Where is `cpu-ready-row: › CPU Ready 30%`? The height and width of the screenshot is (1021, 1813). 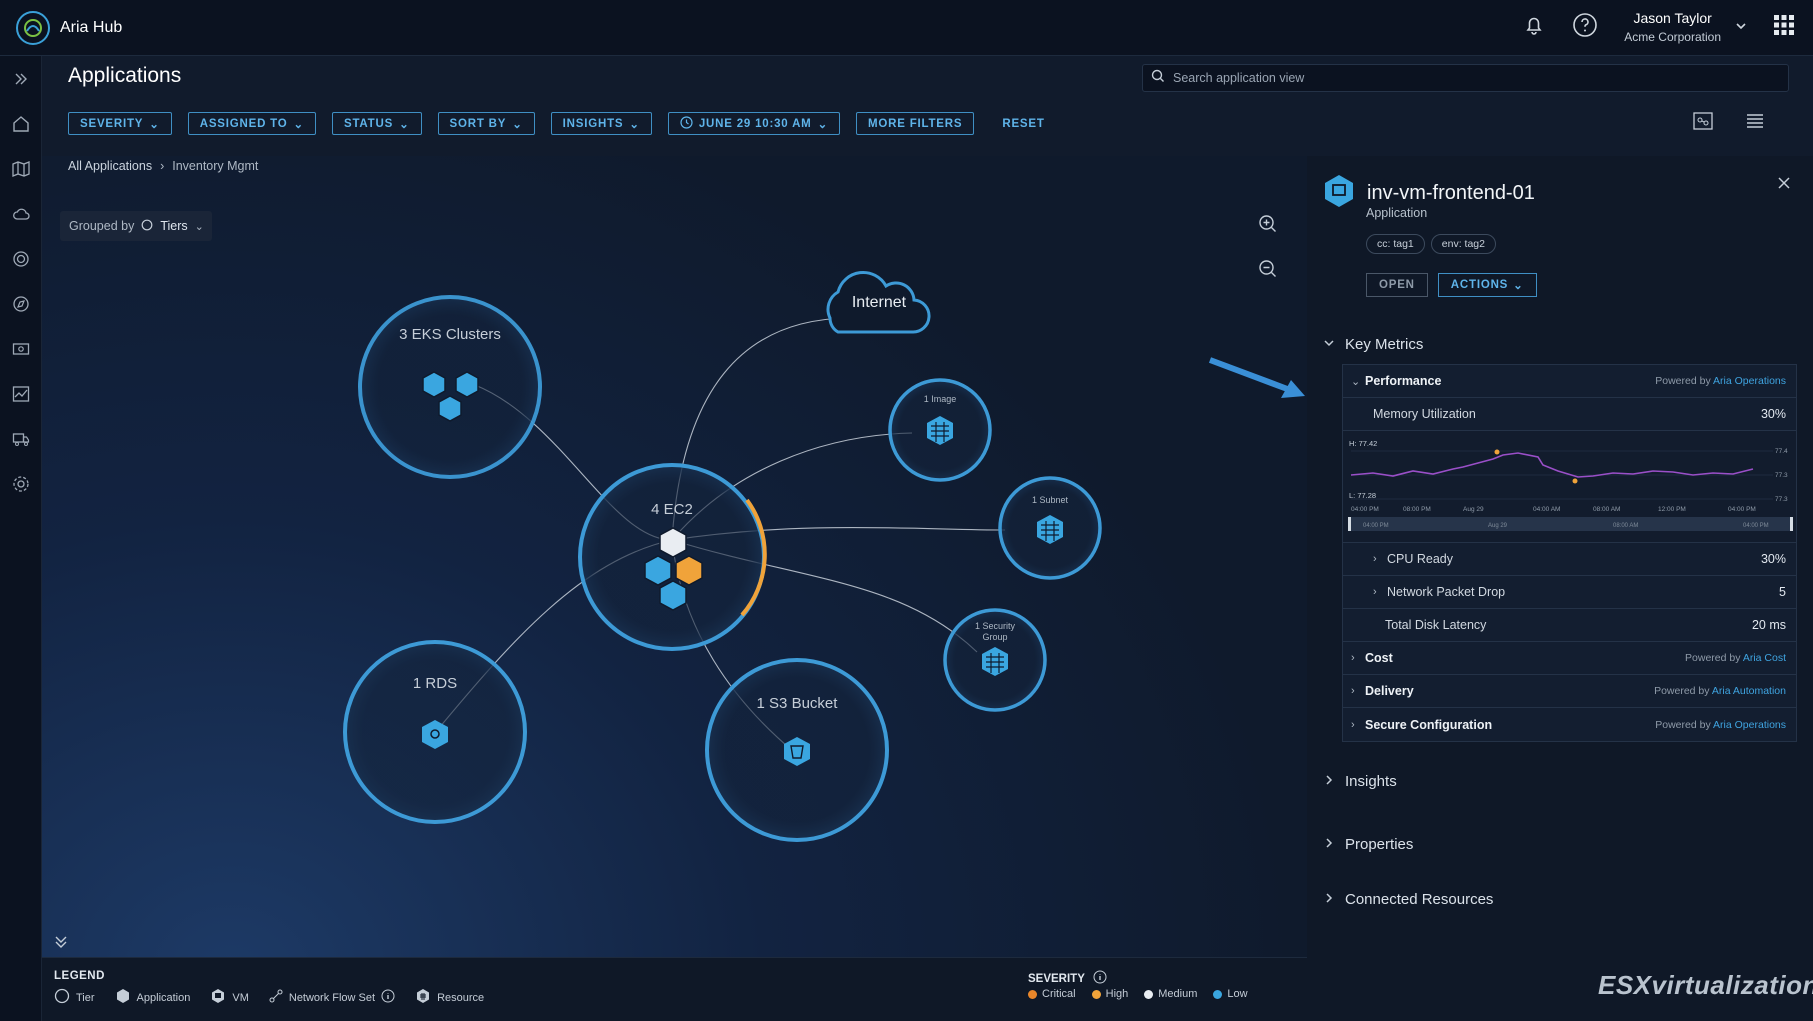 cpu-ready-row: › CPU Ready 30% is located at coordinates (1569, 559).